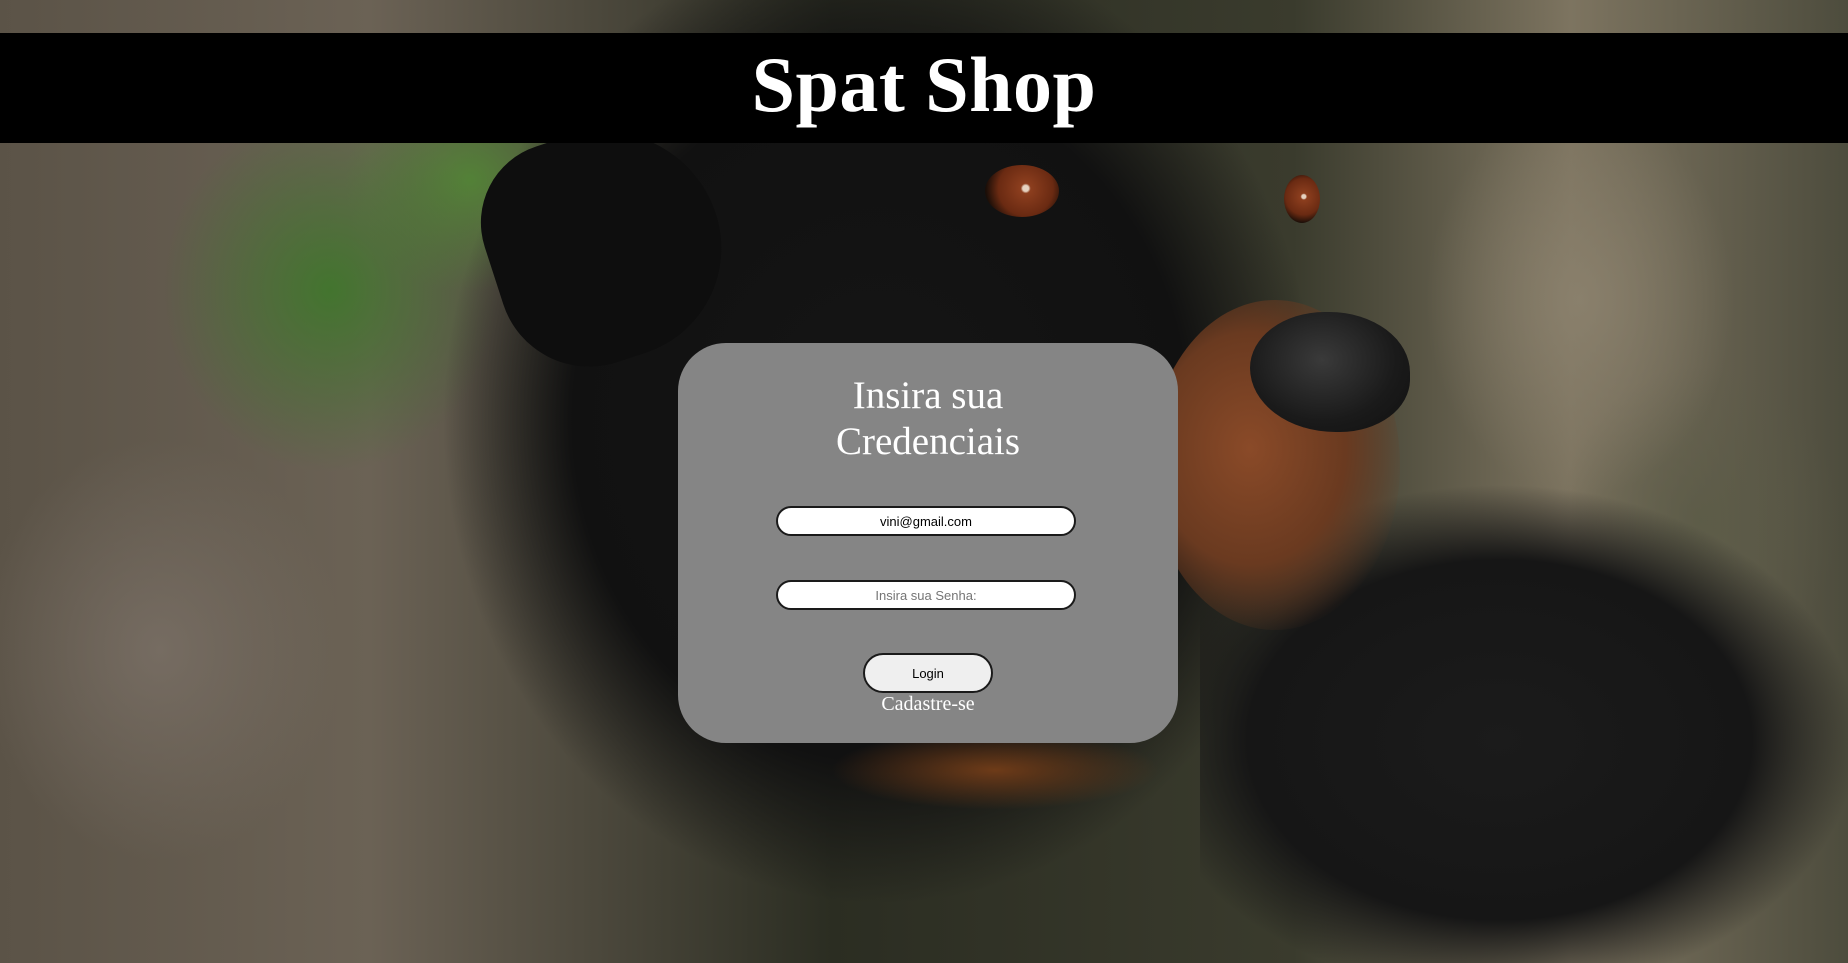 The width and height of the screenshot is (1848, 963). Describe the element at coordinates (926, 595) in the screenshot. I see `password-field` at that location.